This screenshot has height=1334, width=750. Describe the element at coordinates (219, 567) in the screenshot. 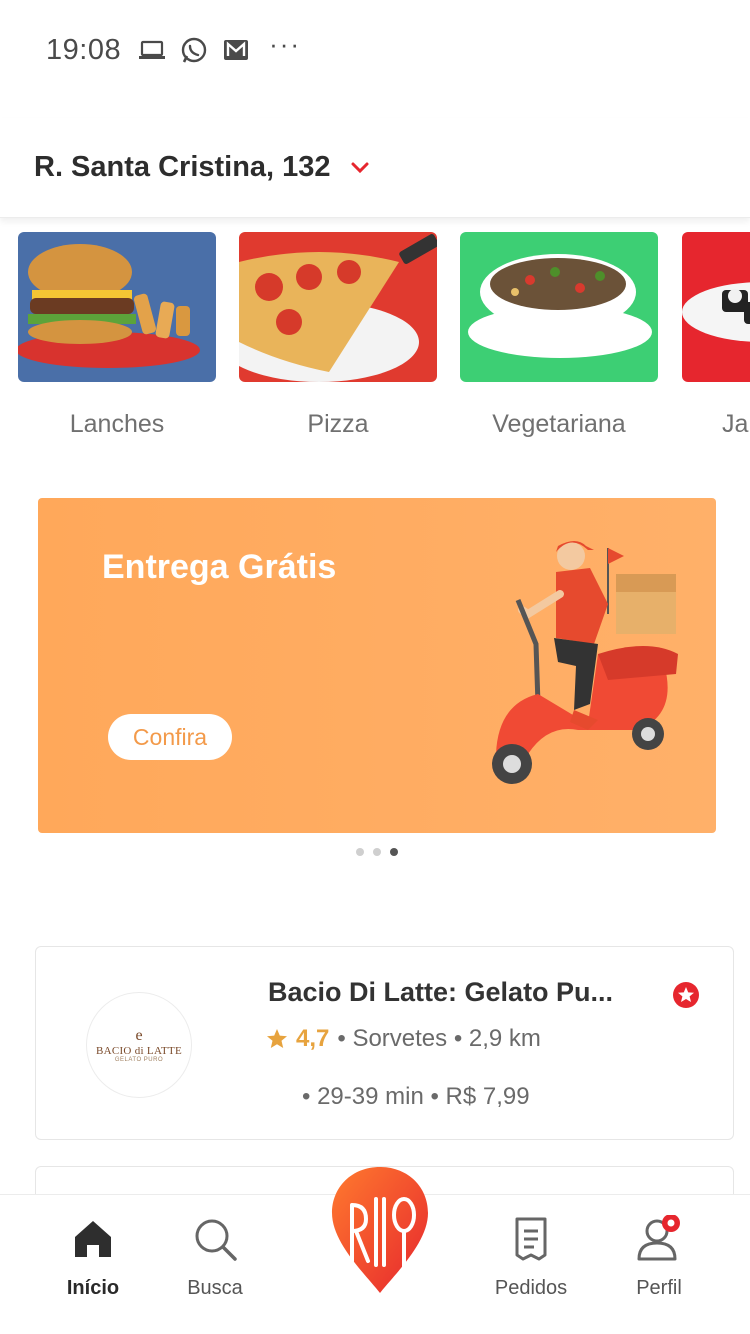

I see `banner-title: Entrega Grátis` at that location.